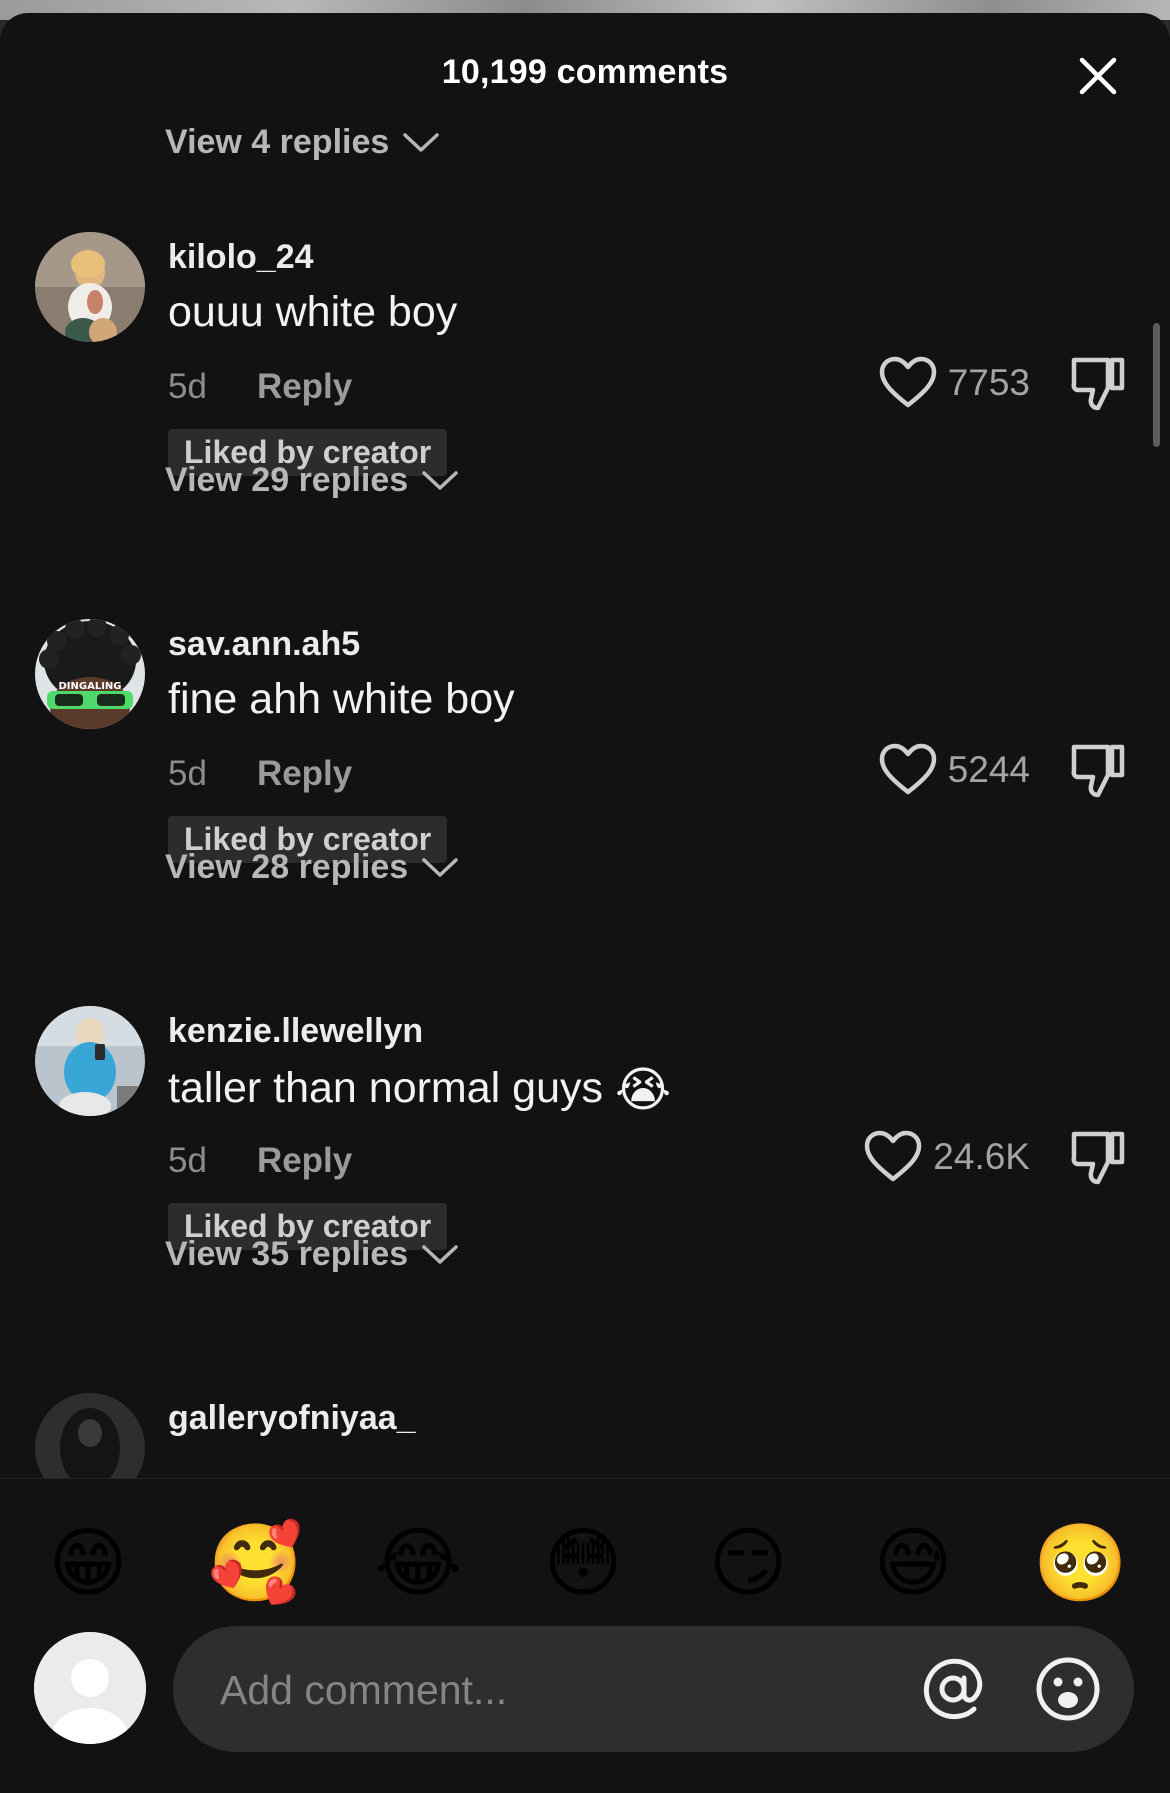  Describe the element at coordinates (981, 1156) in the screenshot. I see `like-count: 24.6K` at that location.